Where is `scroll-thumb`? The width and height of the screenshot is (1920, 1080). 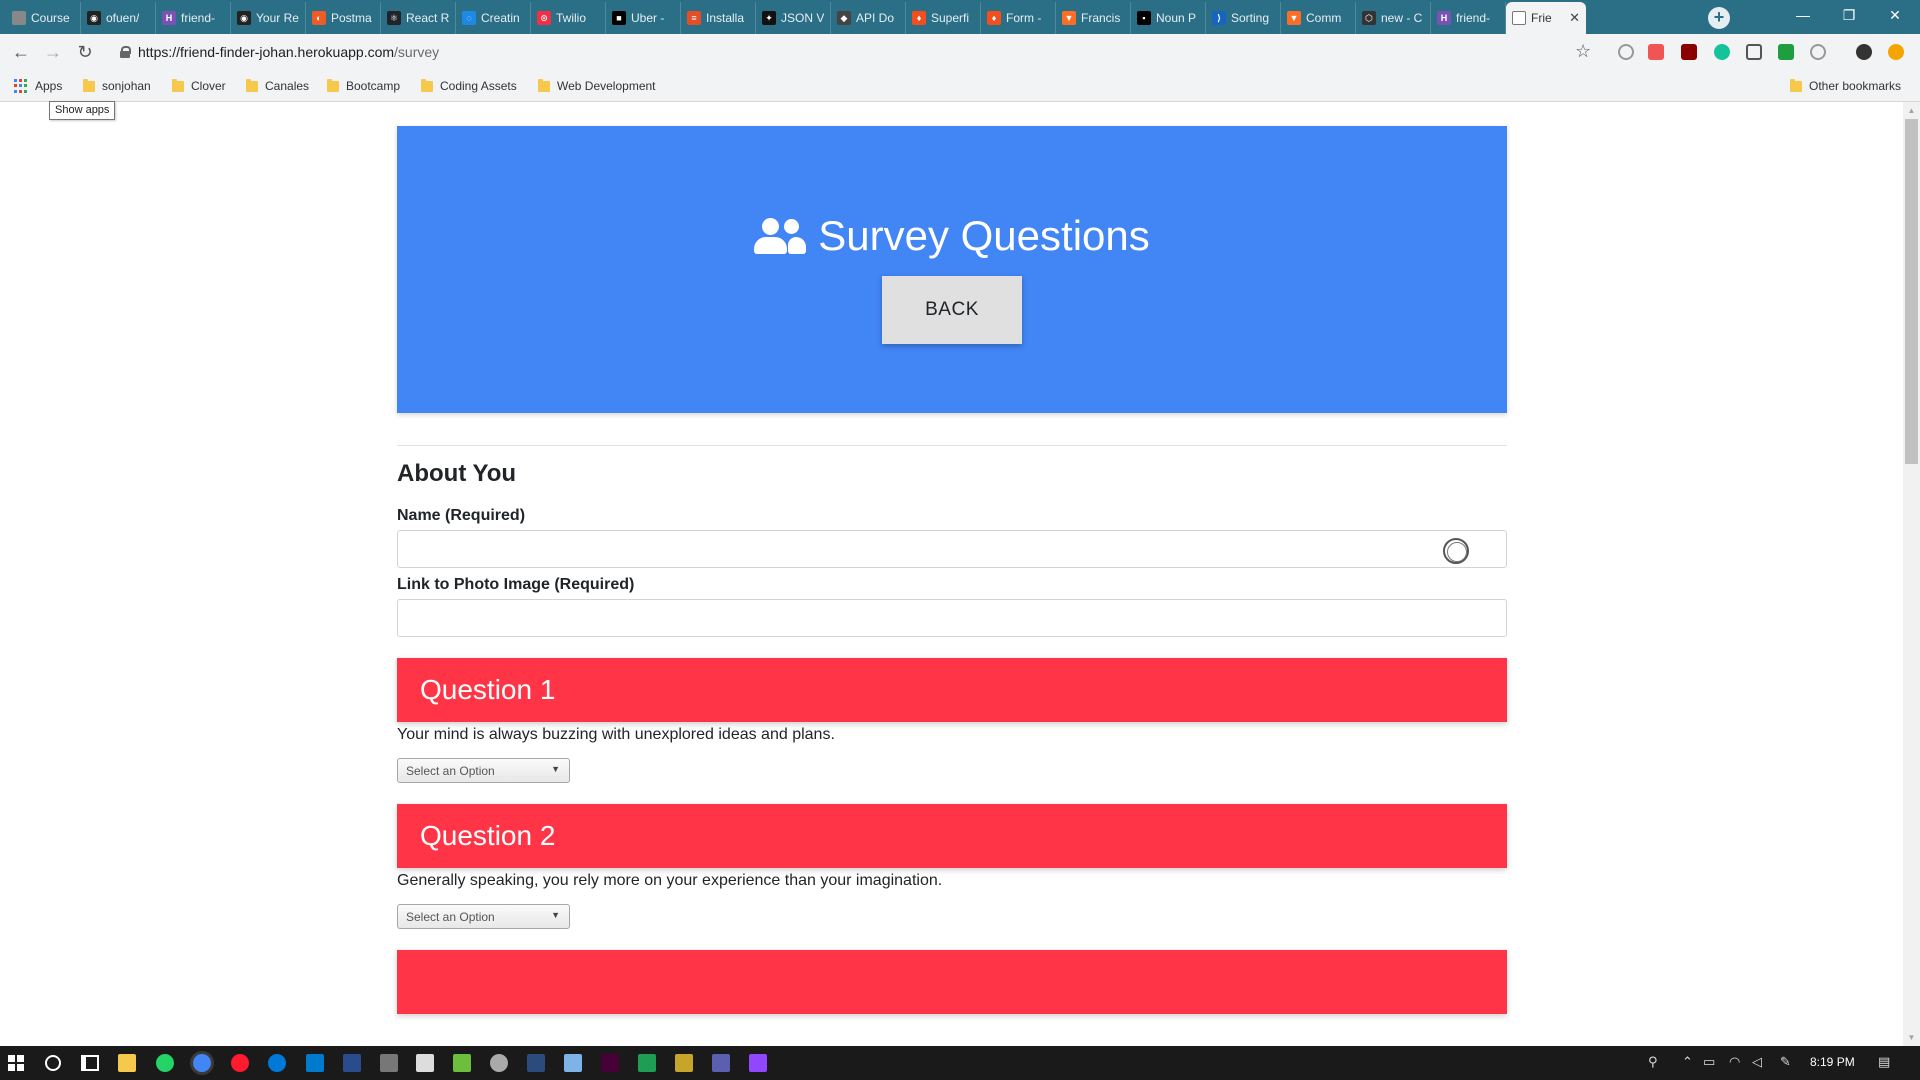
scroll-thumb is located at coordinates (1911, 291).